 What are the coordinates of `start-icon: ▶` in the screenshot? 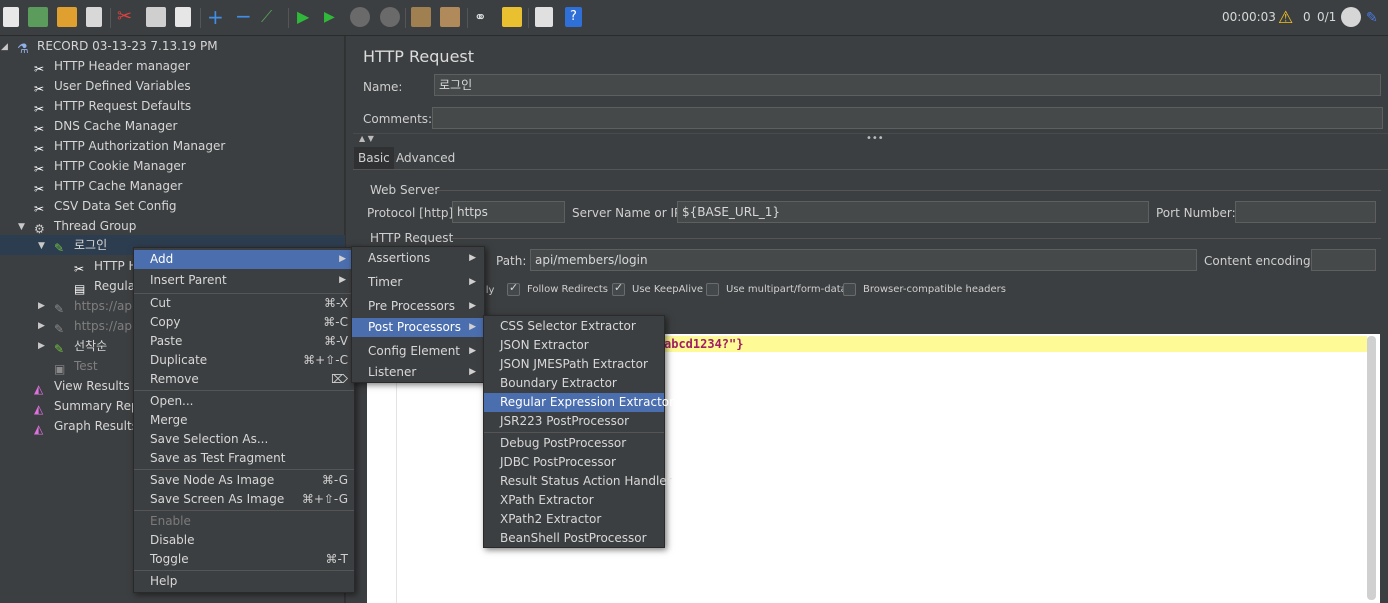 It's located at (307, 17).